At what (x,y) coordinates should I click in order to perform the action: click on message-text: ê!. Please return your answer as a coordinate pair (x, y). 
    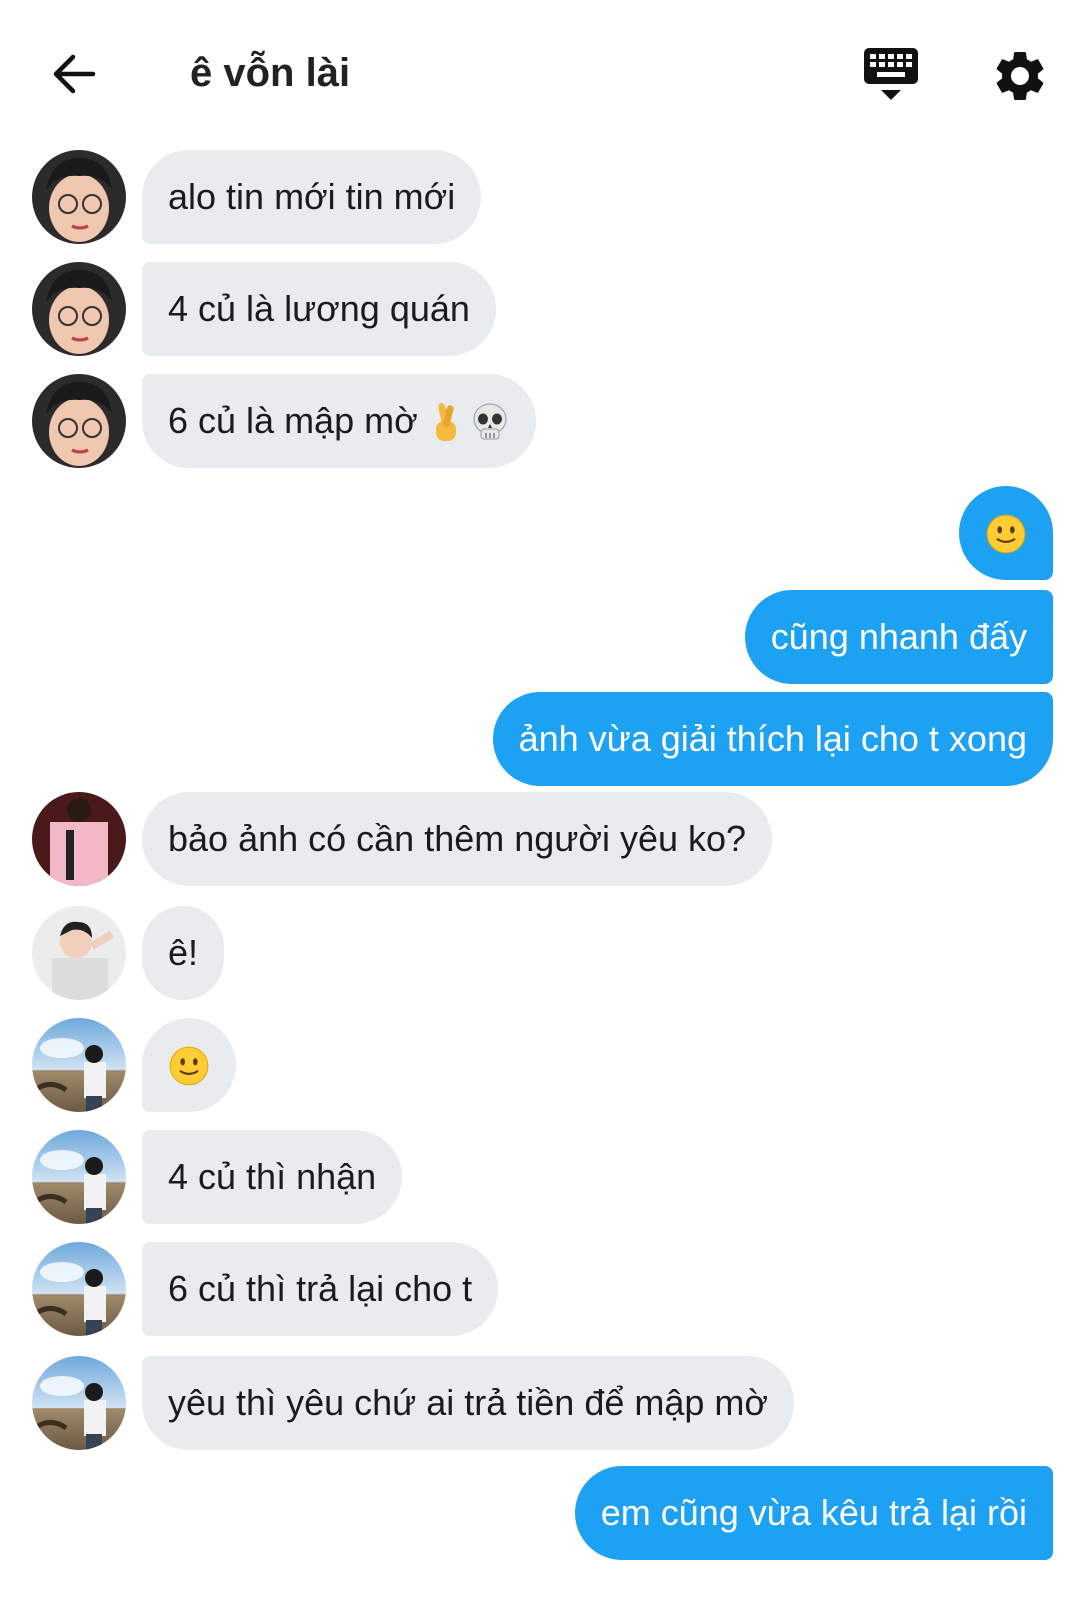
    Looking at the image, I should click on (183, 952).